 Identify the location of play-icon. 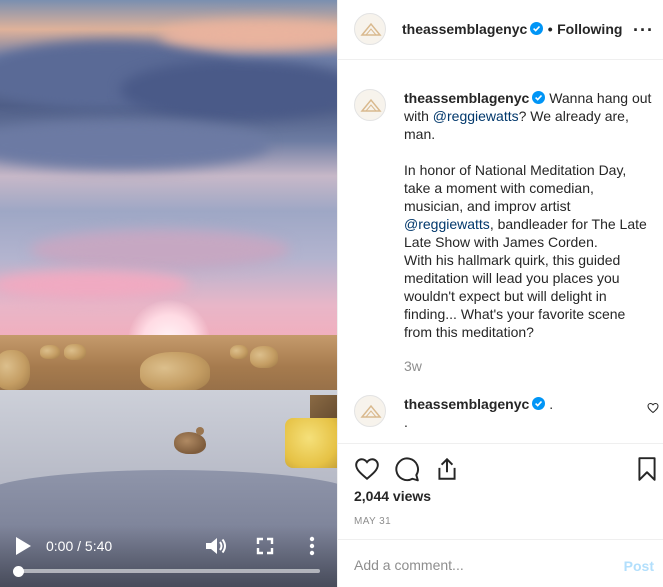
(23, 546).